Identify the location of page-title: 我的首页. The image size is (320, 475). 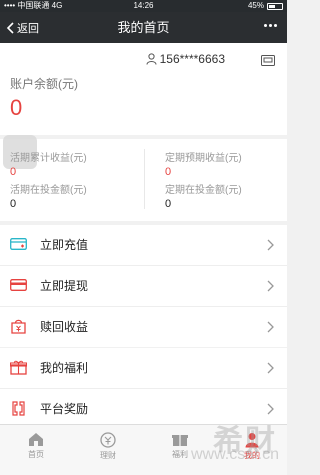
(143, 27).